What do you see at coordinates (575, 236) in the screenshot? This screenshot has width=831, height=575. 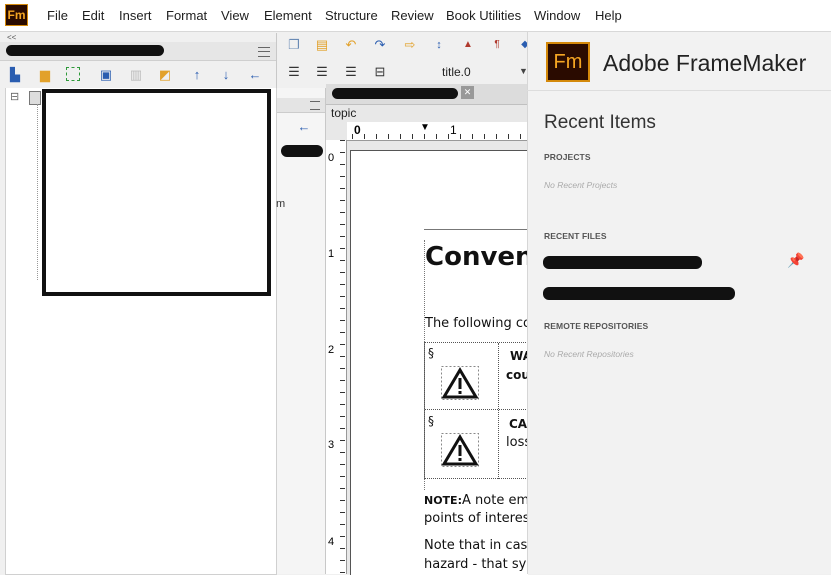 I see `recent-files-label: RECENT FILES` at bounding box center [575, 236].